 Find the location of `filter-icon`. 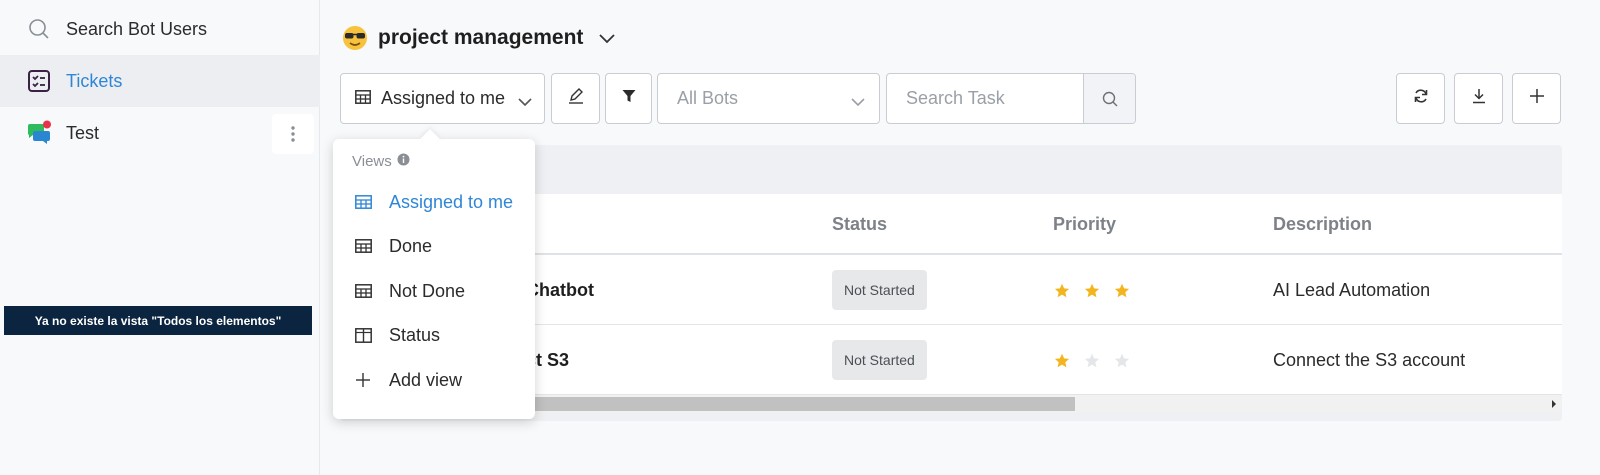

filter-icon is located at coordinates (629, 98).